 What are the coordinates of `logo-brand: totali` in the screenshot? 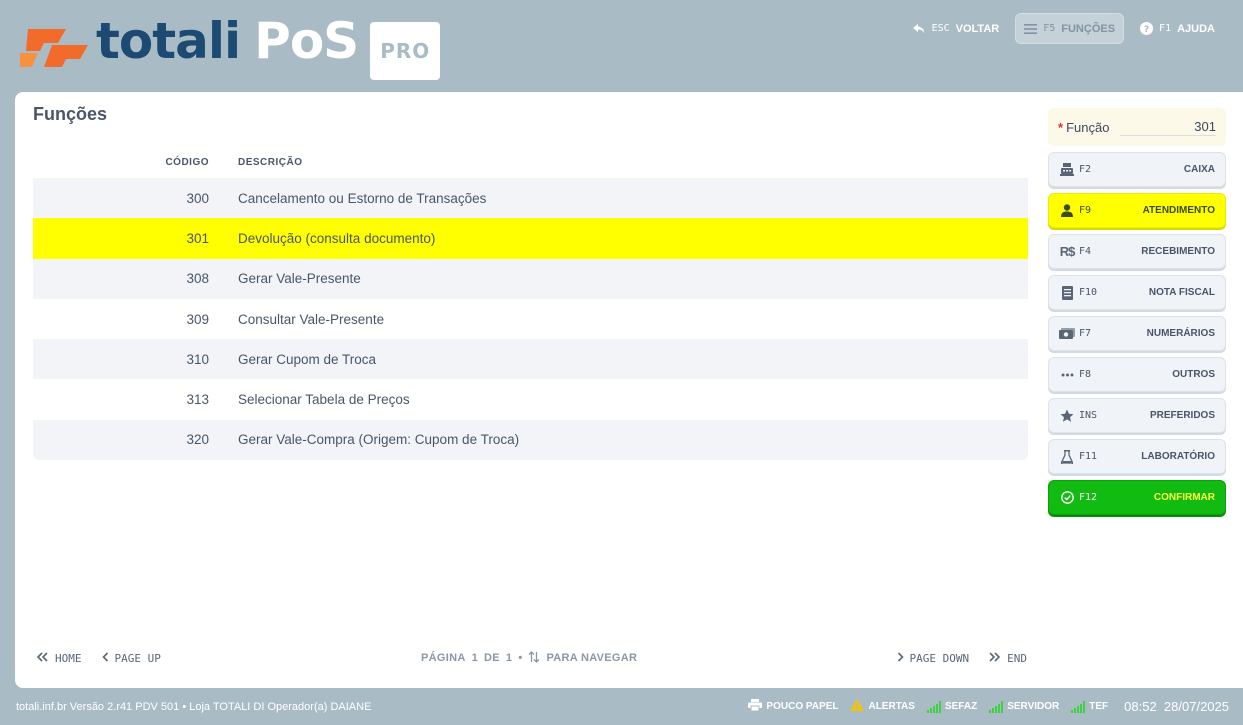 It's located at (168, 41).